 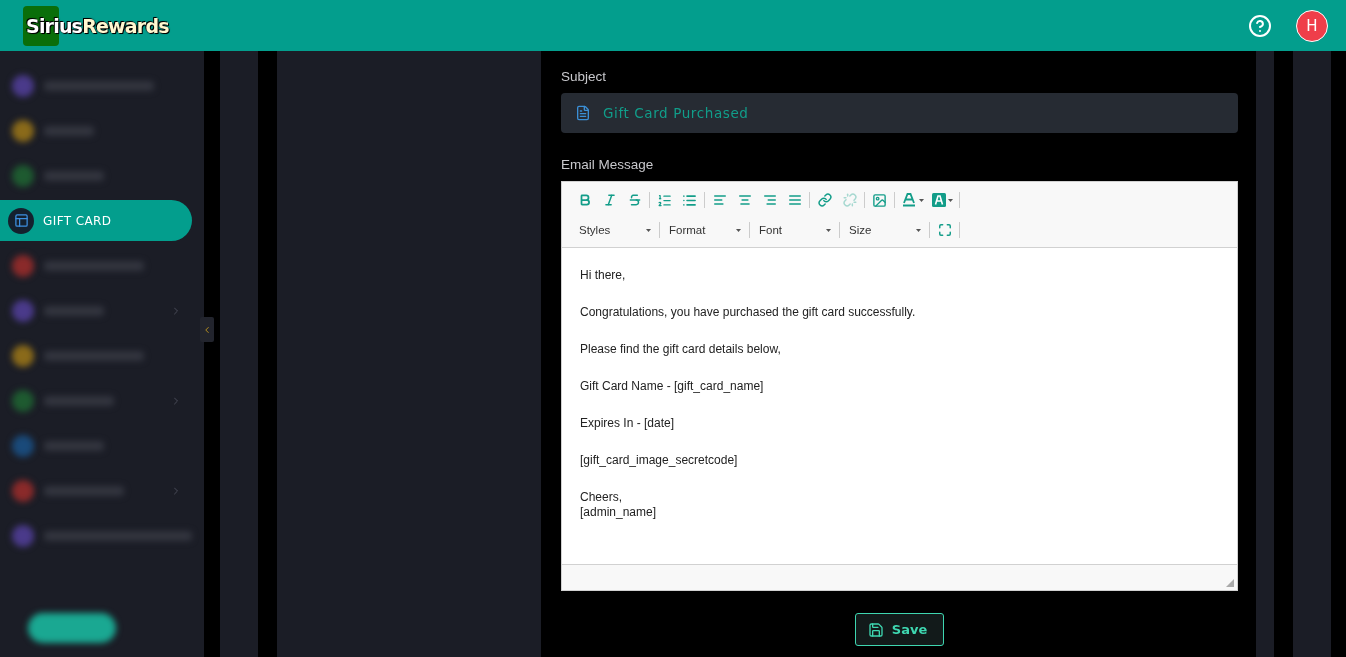 What do you see at coordinates (884, 230) in the screenshot?
I see `toolbar-dropdown: Size` at bounding box center [884, 230].